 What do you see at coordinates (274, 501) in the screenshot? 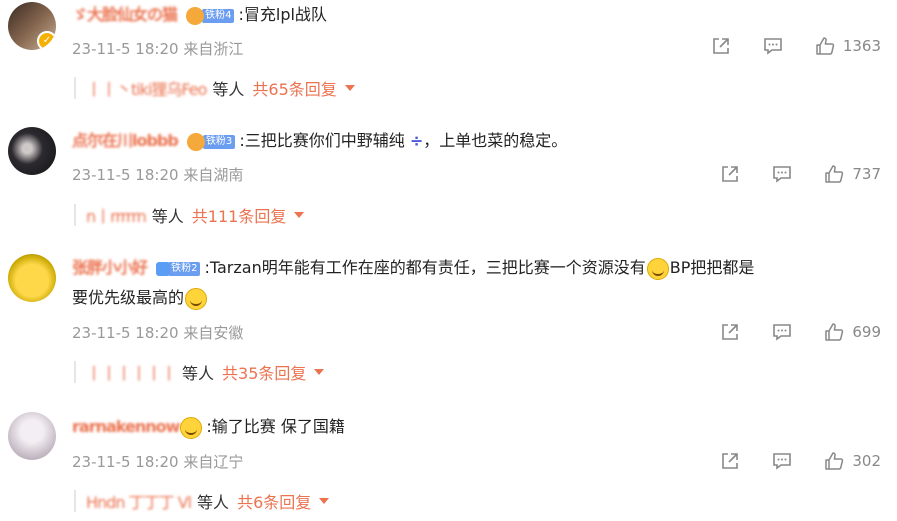
I see `reply-count: 共6条回复` at bounding box center [274, 501].